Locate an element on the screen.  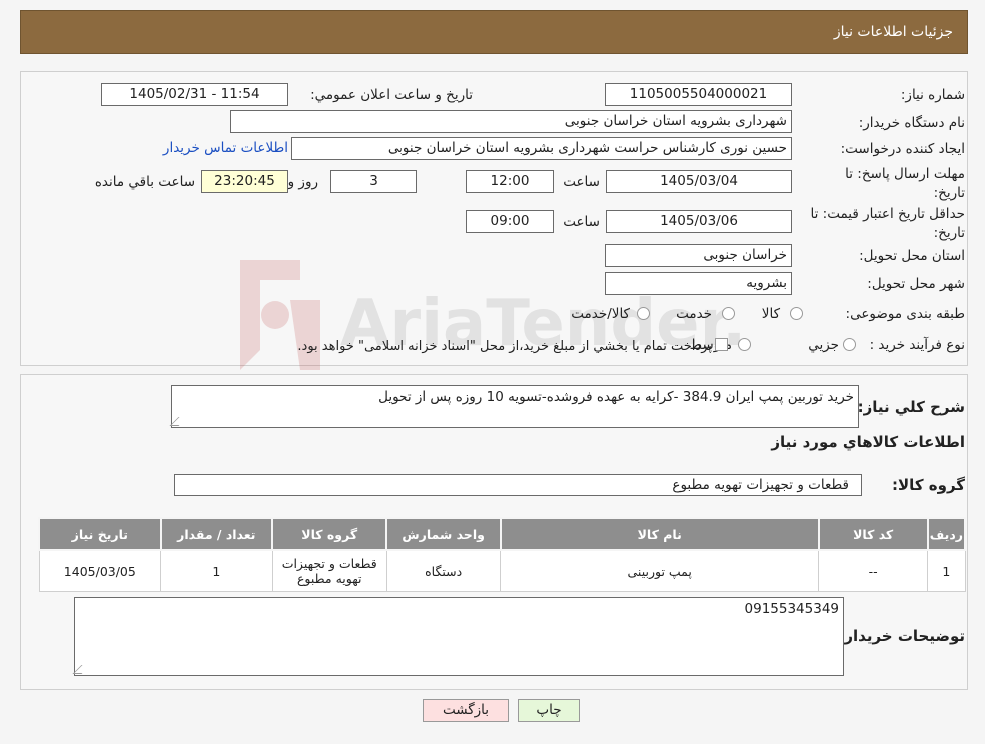
announce-date-field: 1405/02/31 - 11:54 is located at coordinates (194, 94).